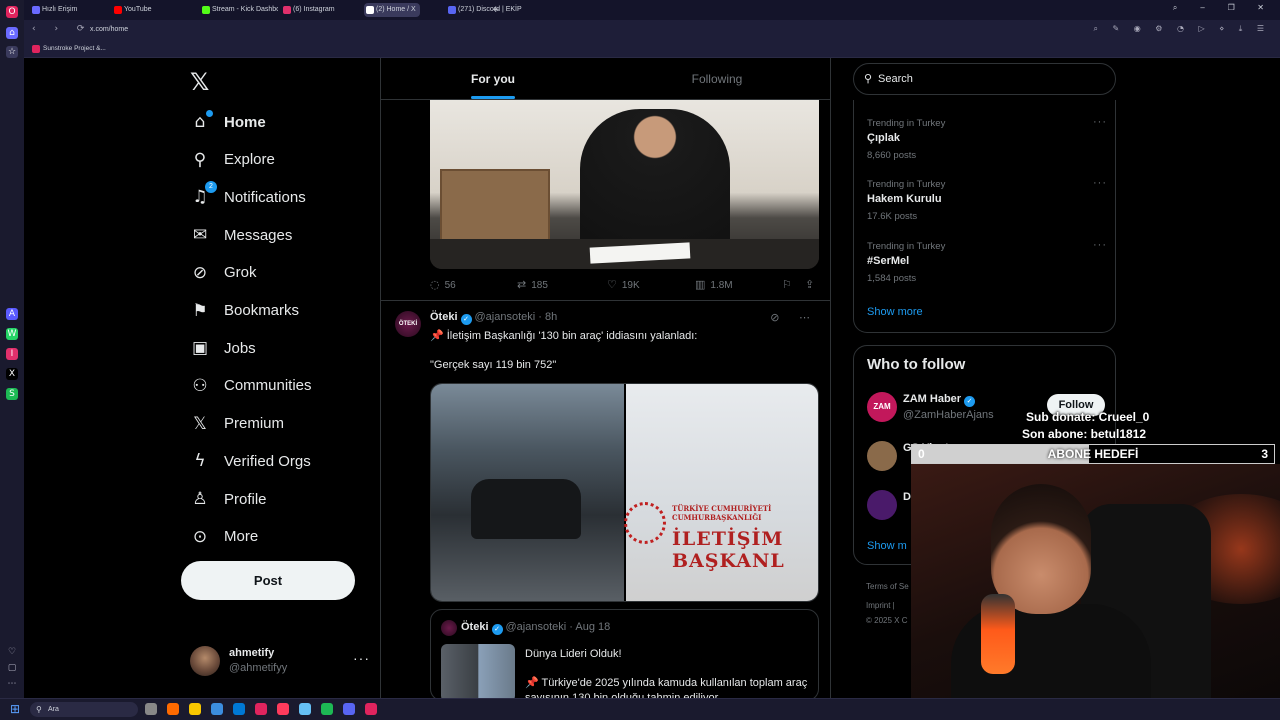  I want to click on share-button: ⇪, so click(812, 285).